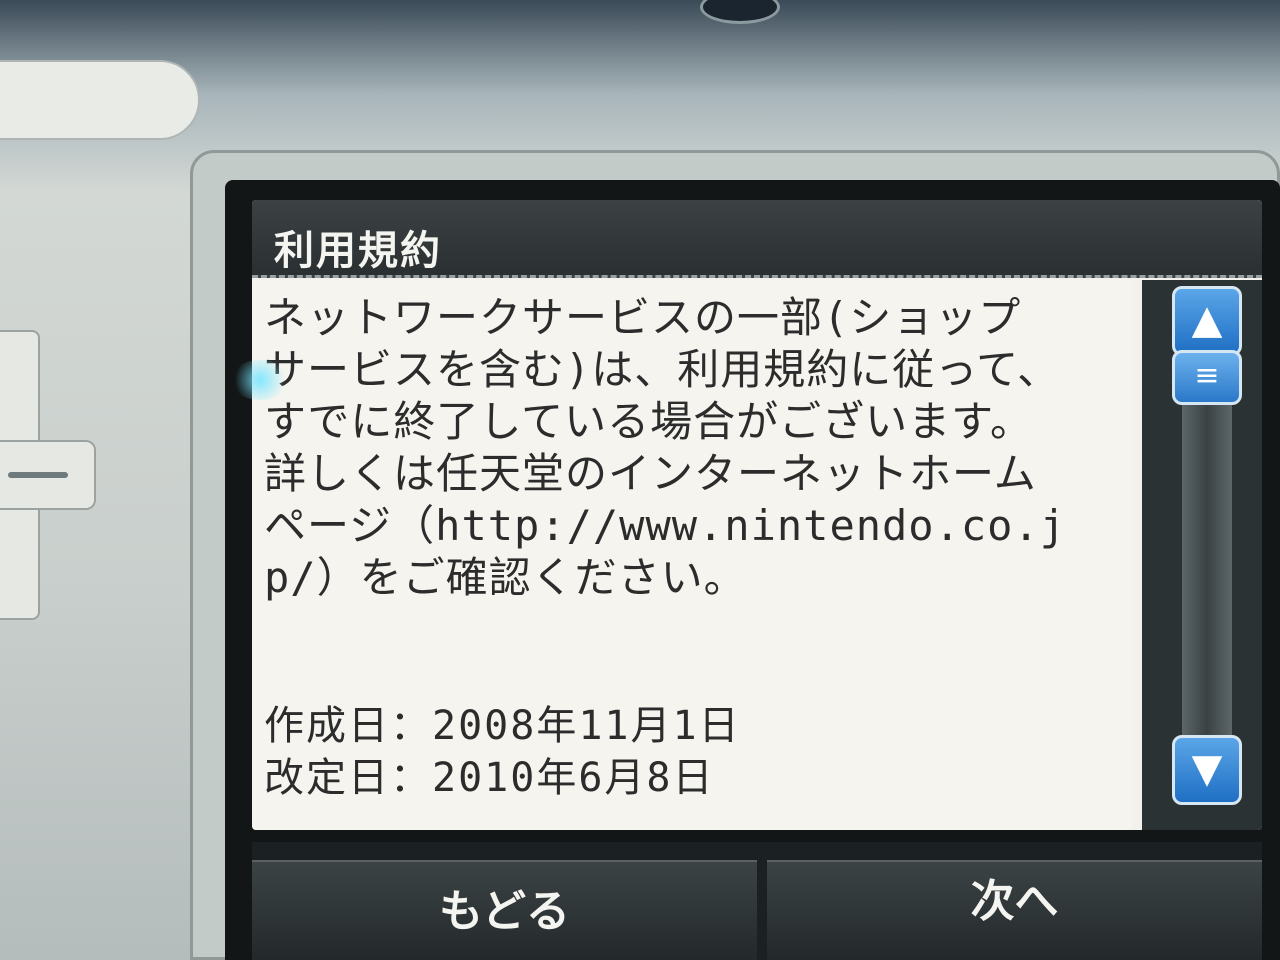  I want to click on grip-lines-icon: ≡, so click(1207, 375).